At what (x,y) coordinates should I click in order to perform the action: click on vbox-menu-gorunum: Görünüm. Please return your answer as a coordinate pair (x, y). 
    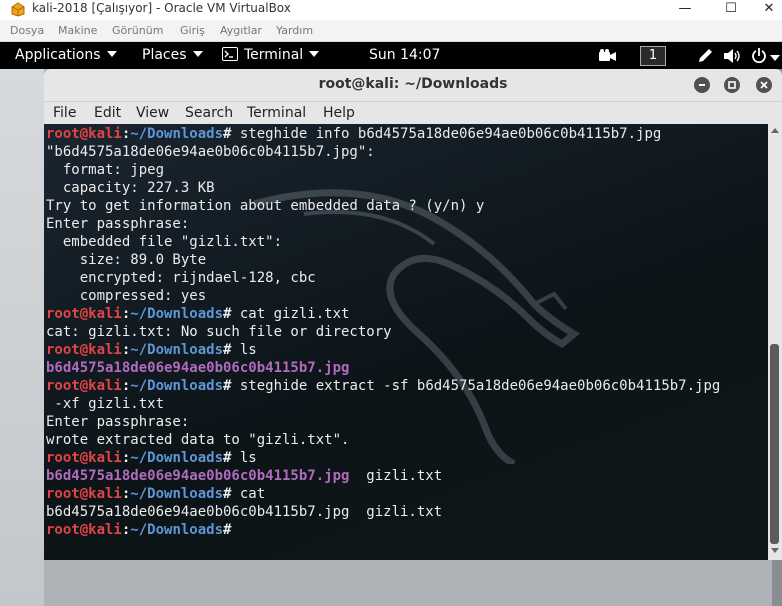
    Looking at the image, I should click on (137, 30).